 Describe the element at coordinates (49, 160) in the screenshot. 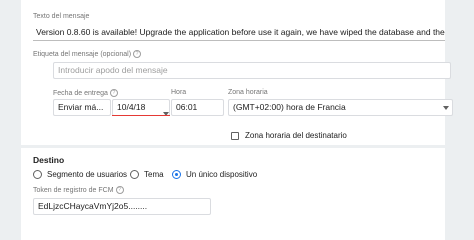

I see `target-heading: Destino` at that location.